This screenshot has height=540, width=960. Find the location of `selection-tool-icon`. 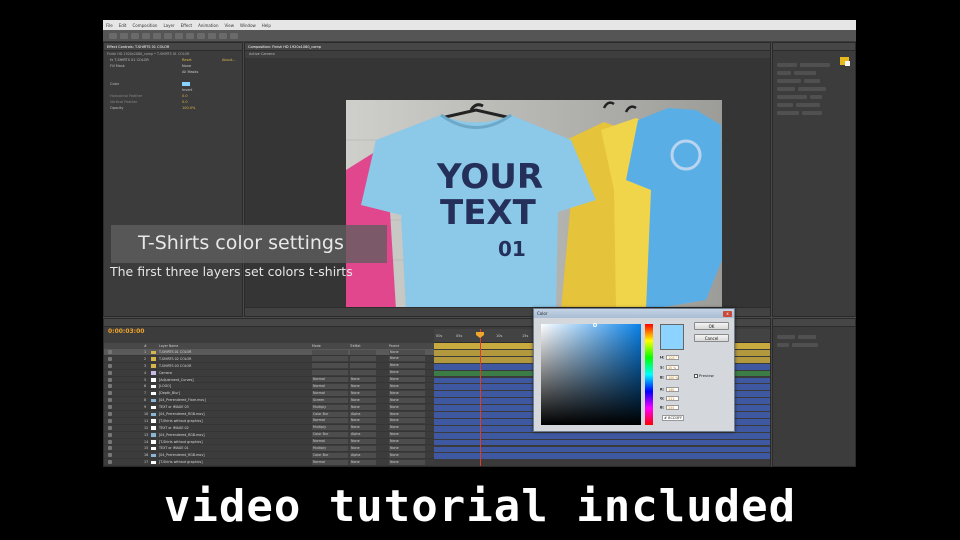

selection-tool-icon is located at coordinates (113, 35).